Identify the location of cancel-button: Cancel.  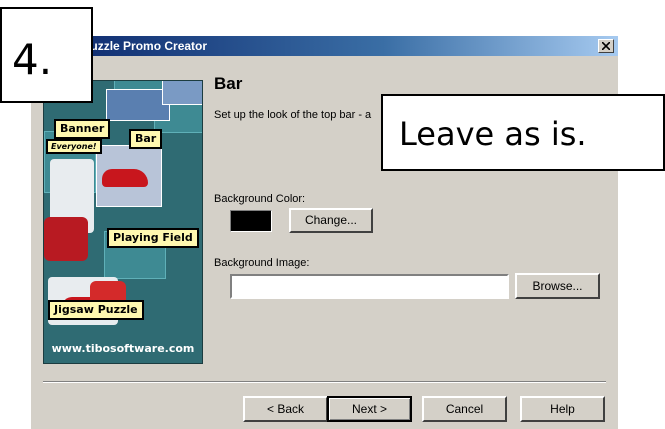
(464, 409).